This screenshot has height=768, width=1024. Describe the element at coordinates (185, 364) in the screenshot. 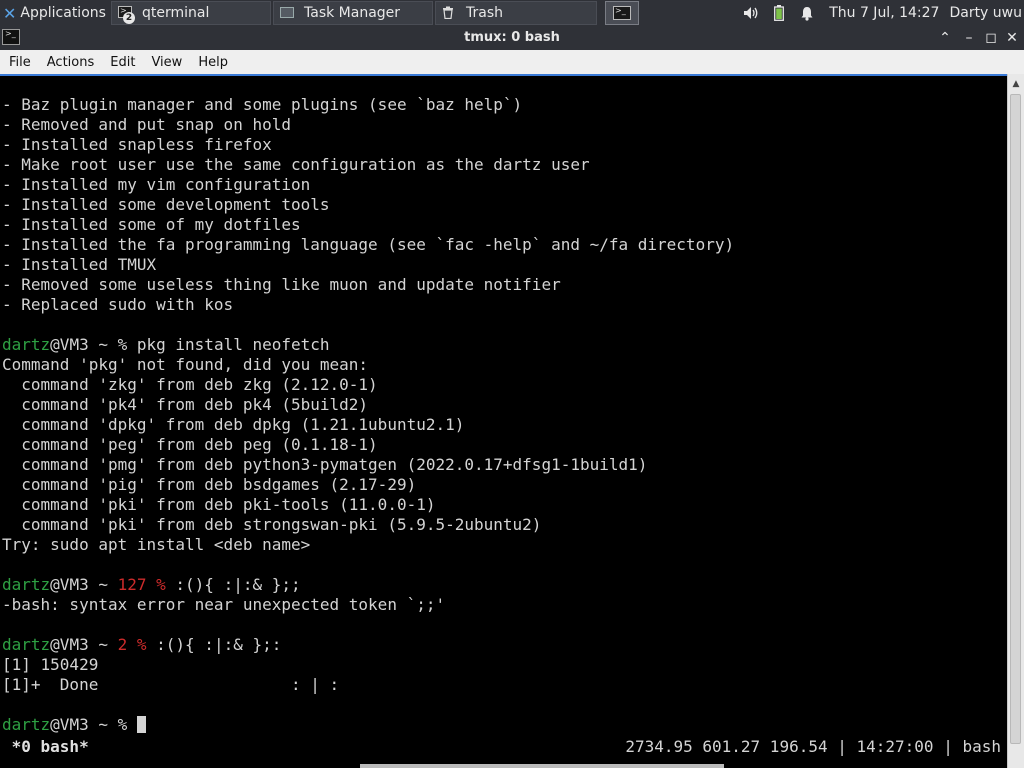

I see `terminal-line: Command 'pkg' not found, did you mean:` at that location.